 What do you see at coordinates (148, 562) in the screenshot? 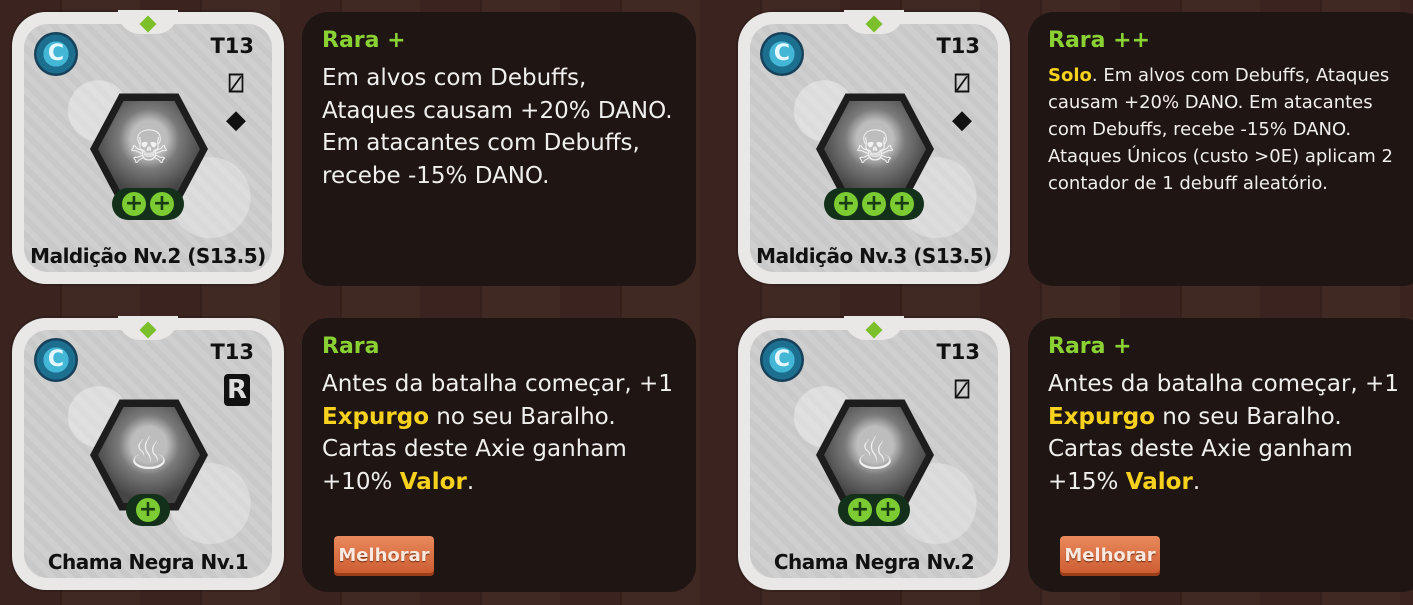
I see `card-name: Chama Negra Nv.1` at bounding box center [148, 562].